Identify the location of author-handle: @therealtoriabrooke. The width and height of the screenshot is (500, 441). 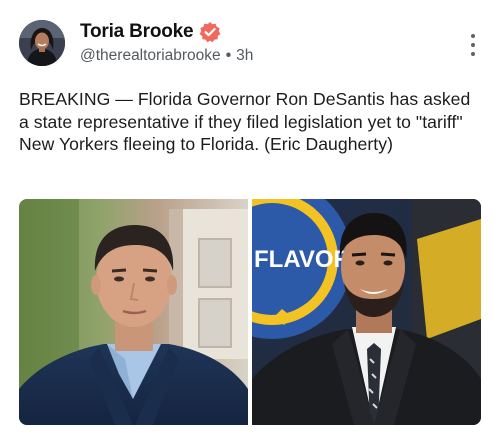
(150, 56).